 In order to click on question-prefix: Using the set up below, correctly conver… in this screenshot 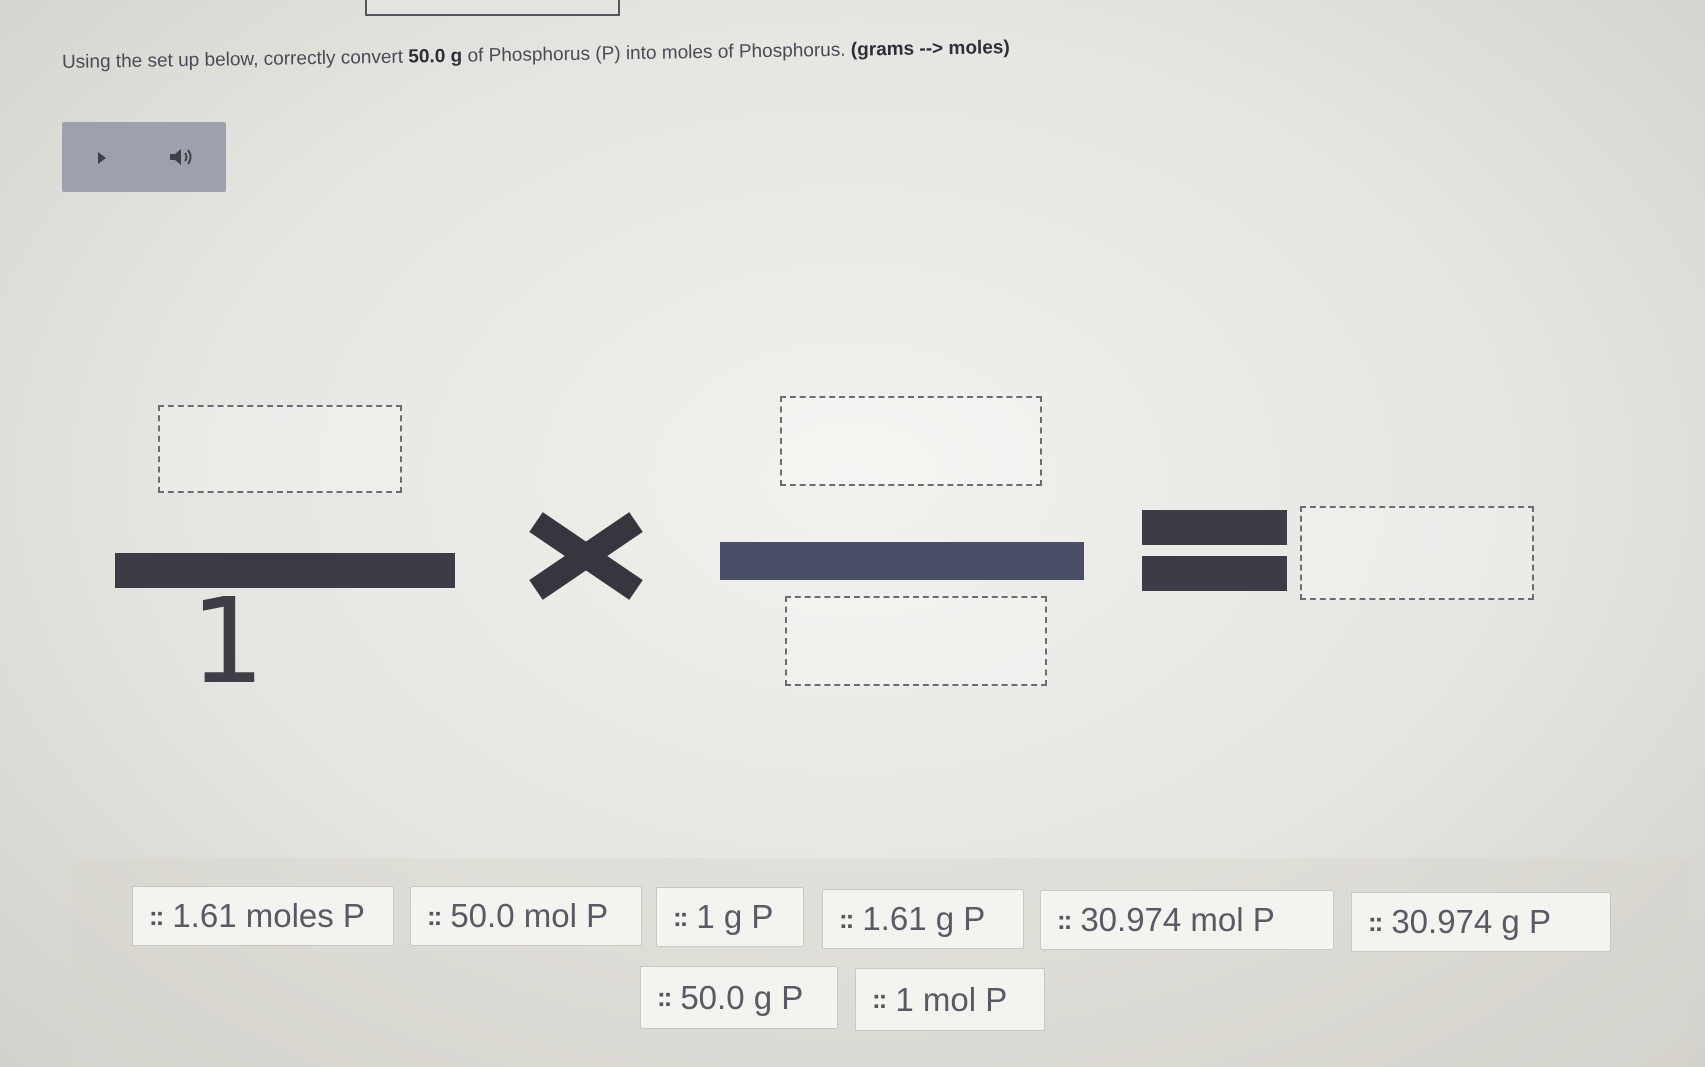, I will do `click(235, 59)`.